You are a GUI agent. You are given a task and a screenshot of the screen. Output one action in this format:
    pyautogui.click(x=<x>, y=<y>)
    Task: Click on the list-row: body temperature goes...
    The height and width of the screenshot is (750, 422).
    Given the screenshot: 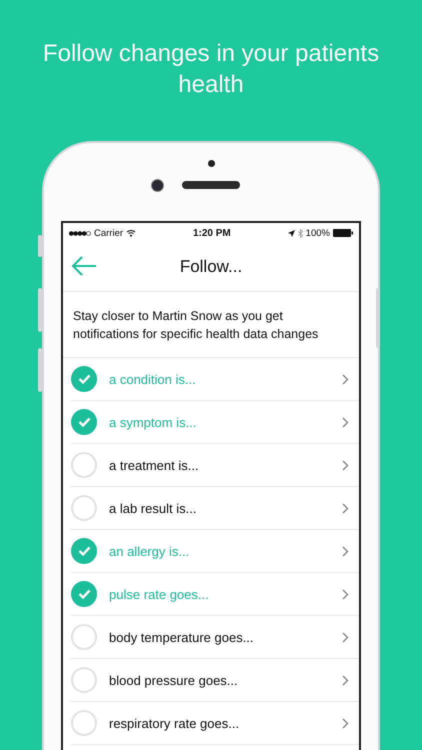 What is the action you would take?
    pyautogui.click(x=215, y=637)
    